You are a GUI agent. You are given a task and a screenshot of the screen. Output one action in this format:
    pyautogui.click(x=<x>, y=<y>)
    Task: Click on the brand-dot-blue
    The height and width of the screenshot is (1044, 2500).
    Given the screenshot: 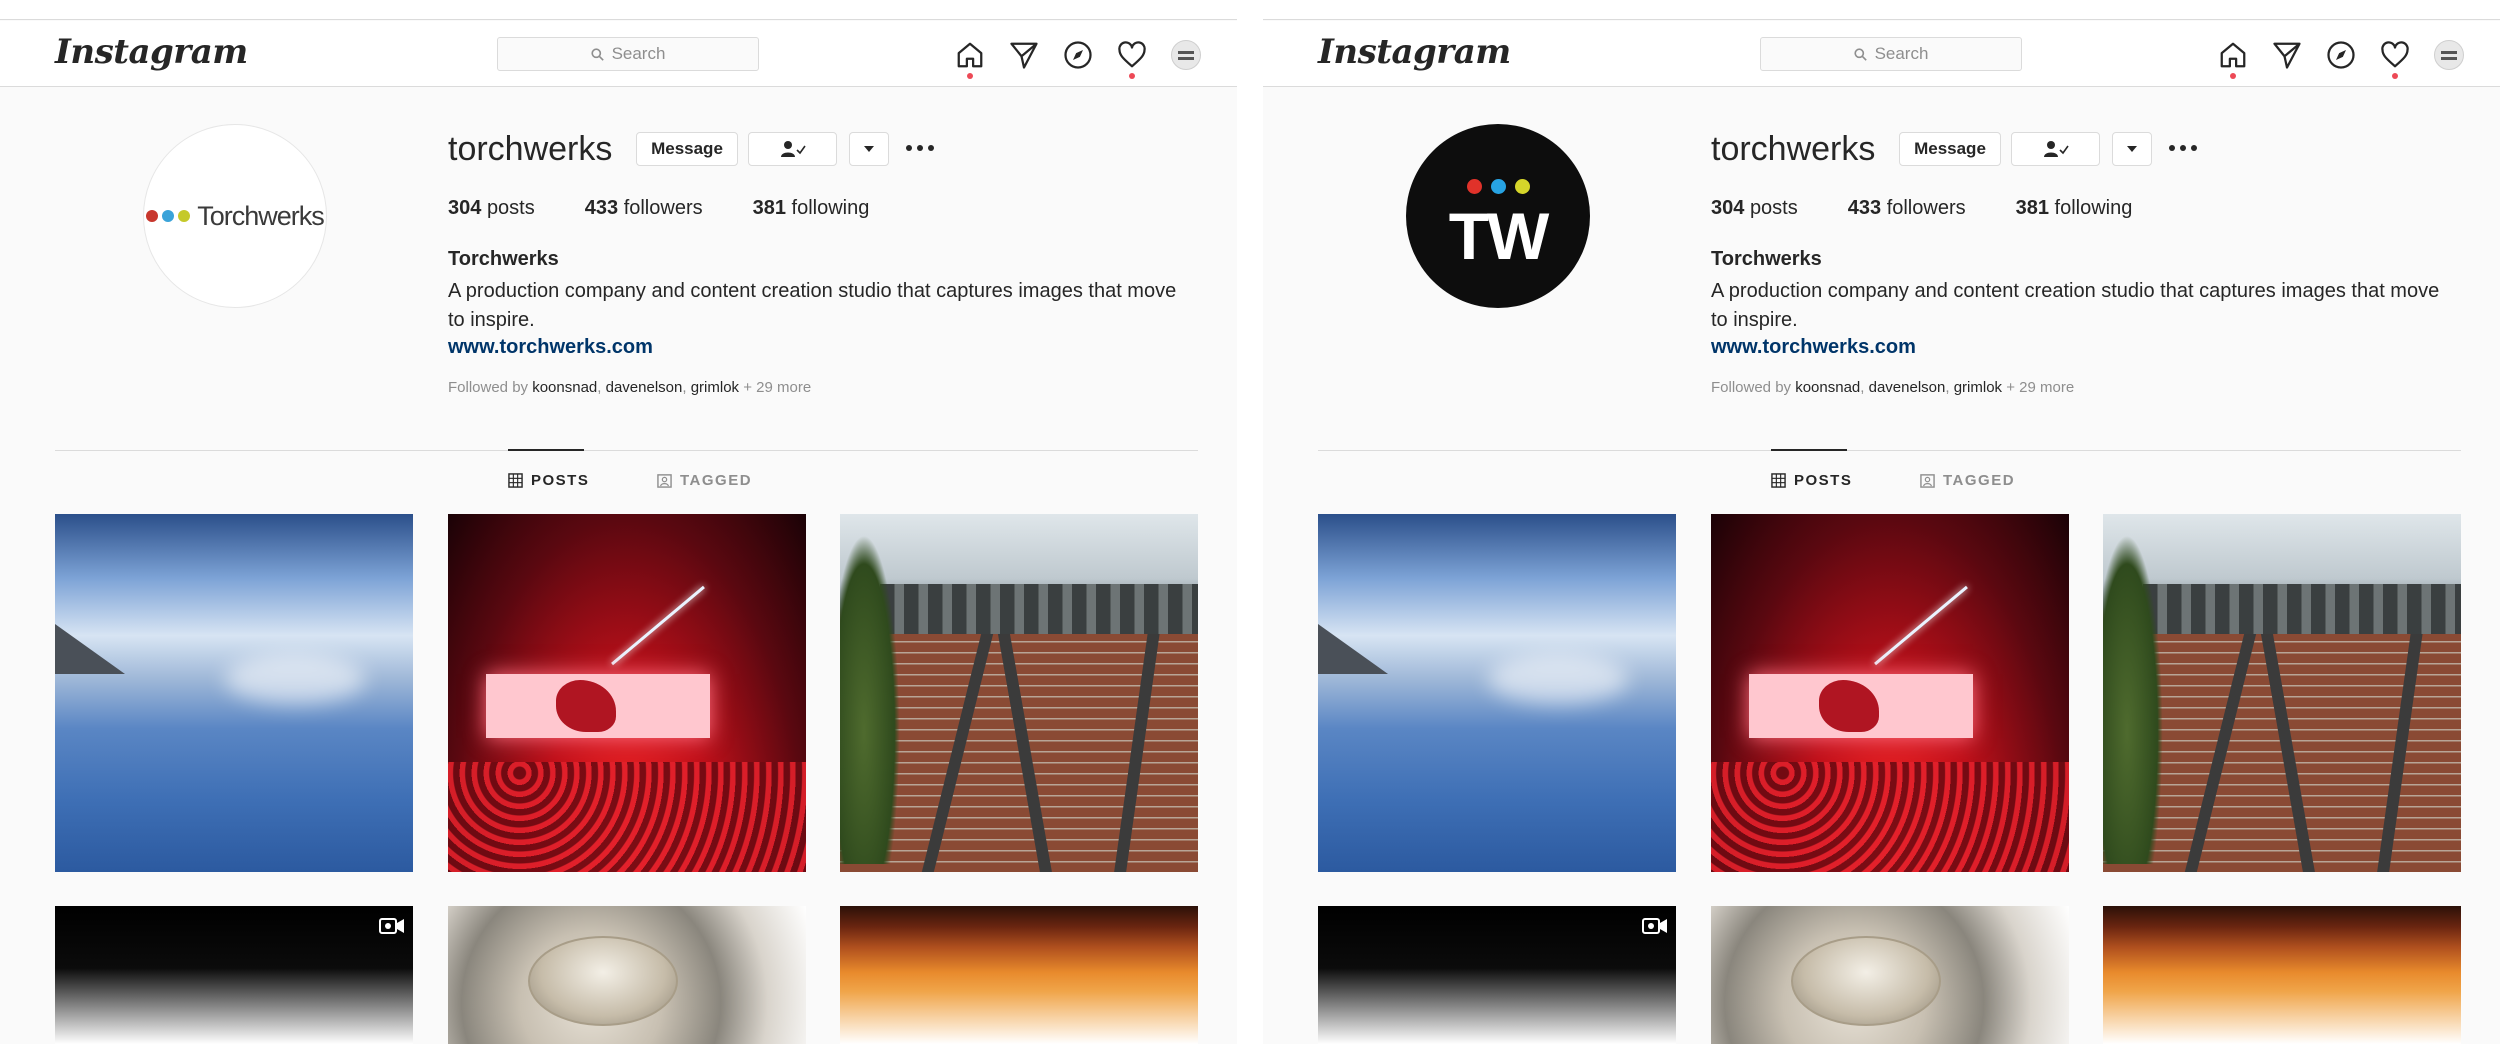 What is the action you would take?
    pyautogui.click(x=1498, y=186)
    